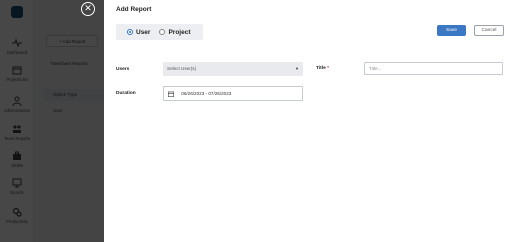 The height and width of the screenshot is (242, 512). What do you see at coordinates (123, 69) in the screenshot?
I see `users-label: Users` at bounding box center [123, 69].